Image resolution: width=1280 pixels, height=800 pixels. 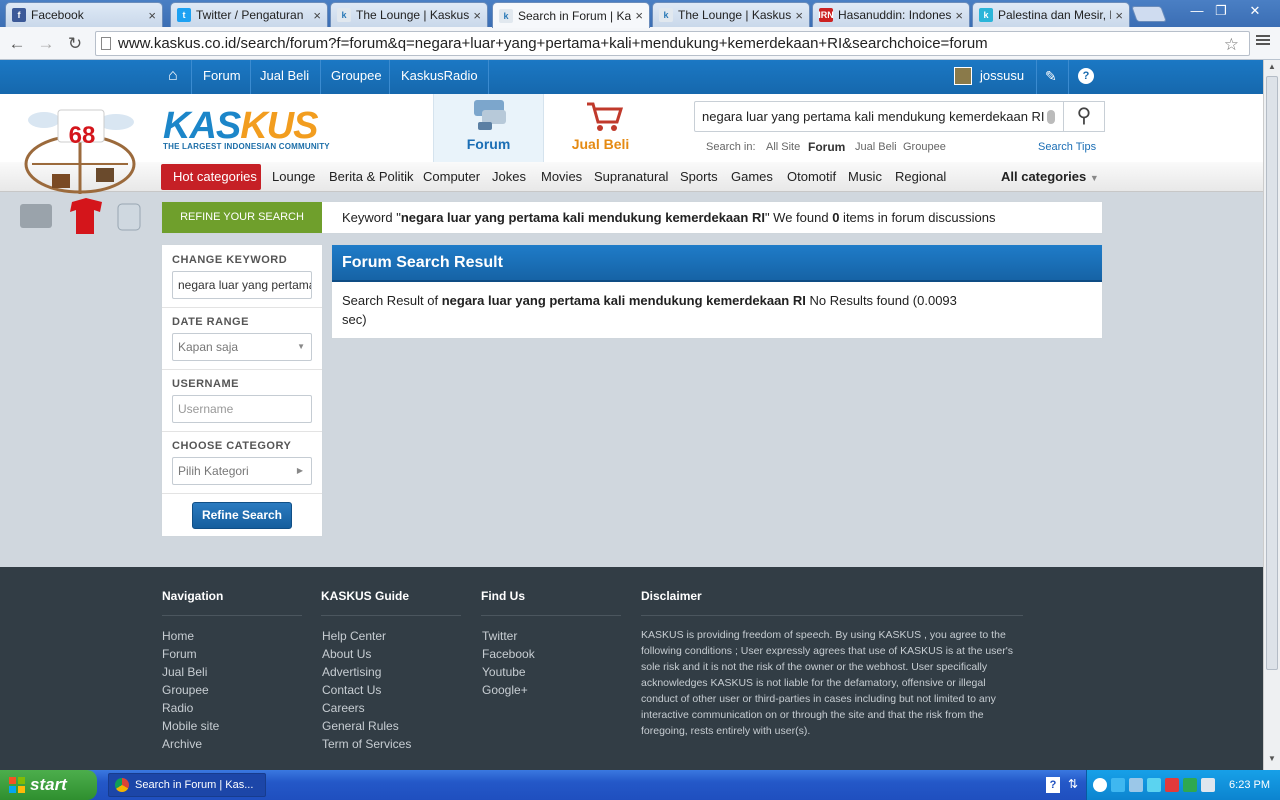 What do you see at coordinates (371, 177) in the screenshot?
I see `category-item: Berita & Politik` at bounding box center [371, 177].